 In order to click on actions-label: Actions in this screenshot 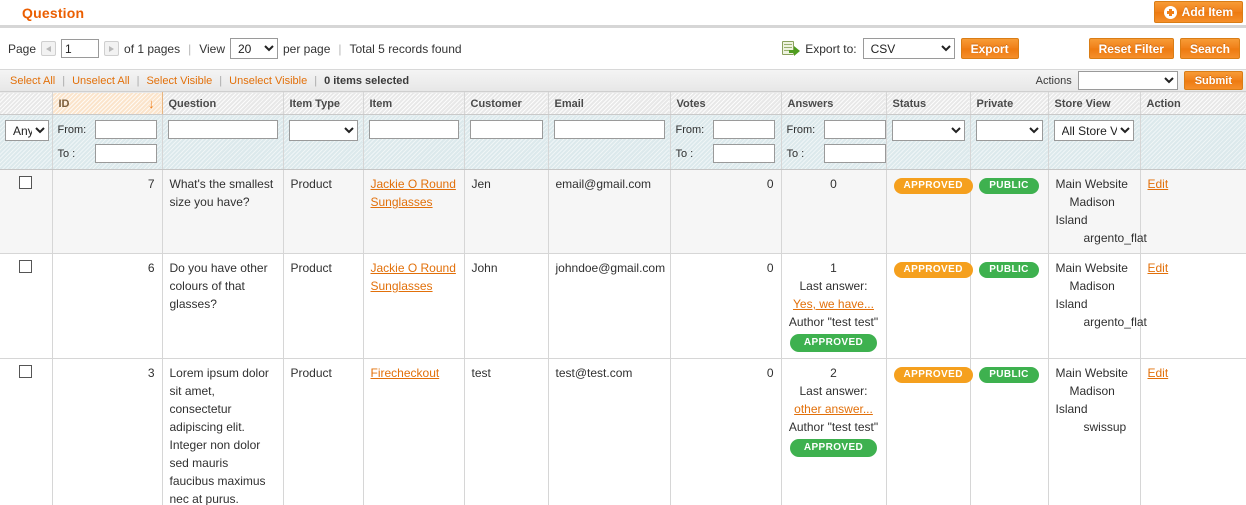, I will do `click(1053, 80)`.